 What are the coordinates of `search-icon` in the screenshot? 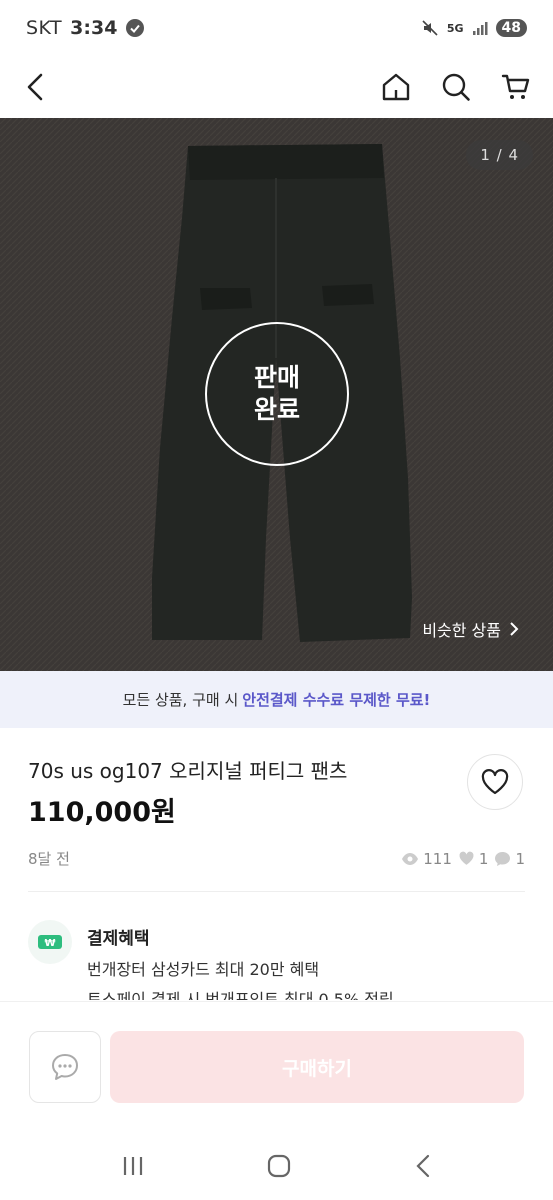 It's located at (456, 87).